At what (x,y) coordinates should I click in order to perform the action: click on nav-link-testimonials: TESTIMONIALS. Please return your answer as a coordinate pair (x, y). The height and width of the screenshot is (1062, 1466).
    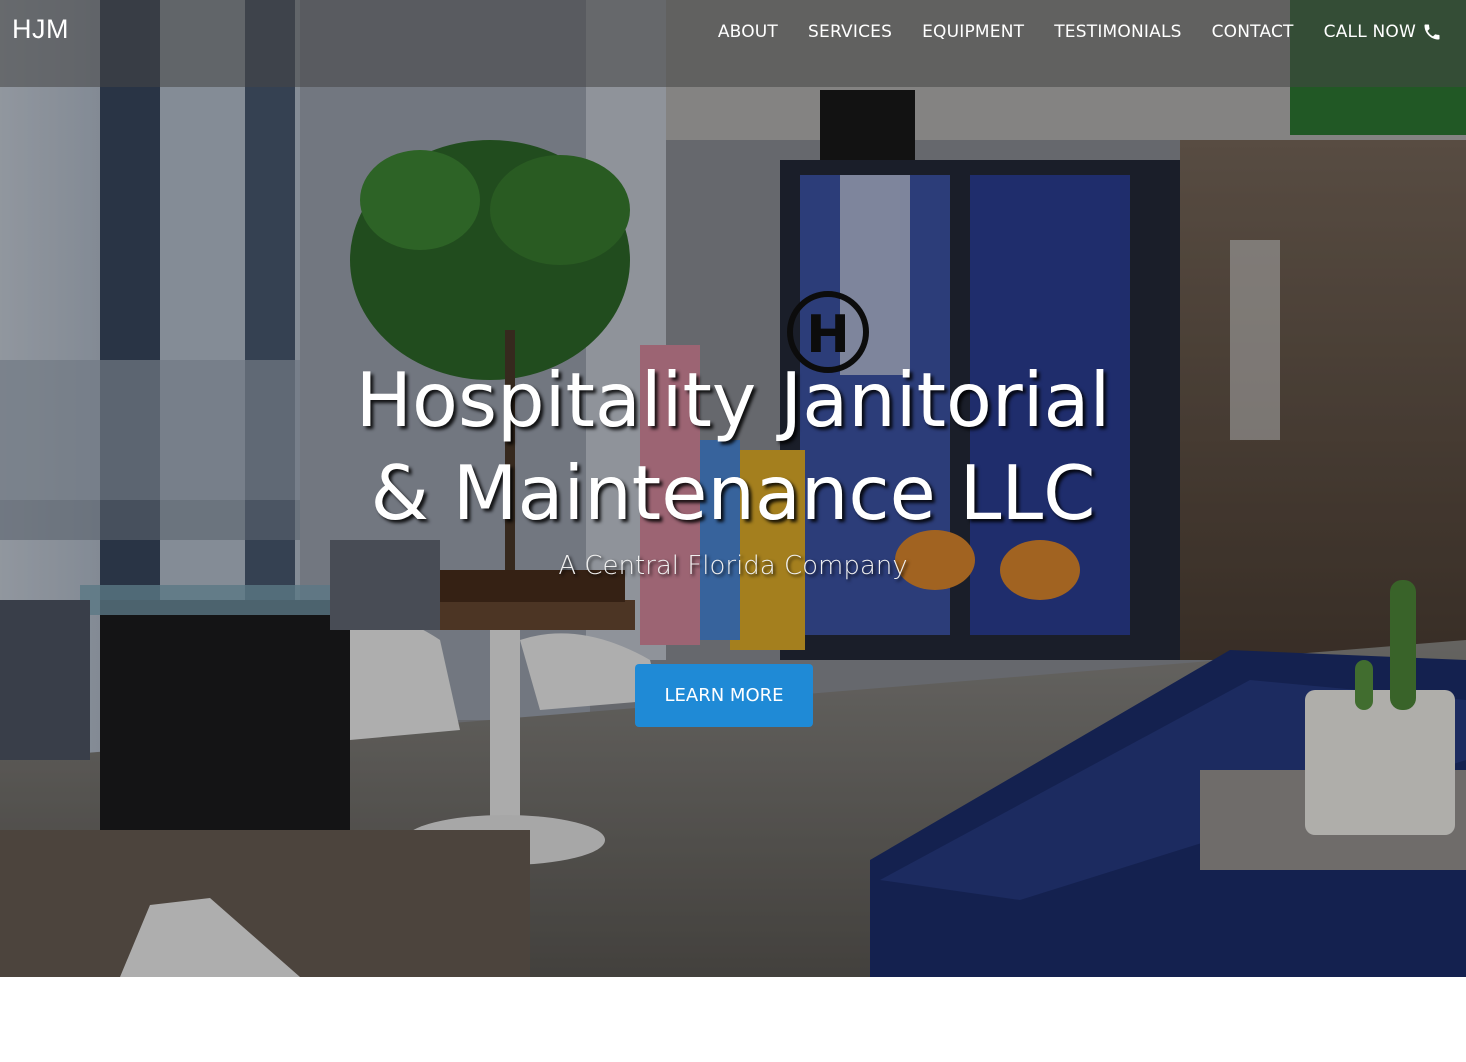
    Looking at the image, I should click on (1117, 32).